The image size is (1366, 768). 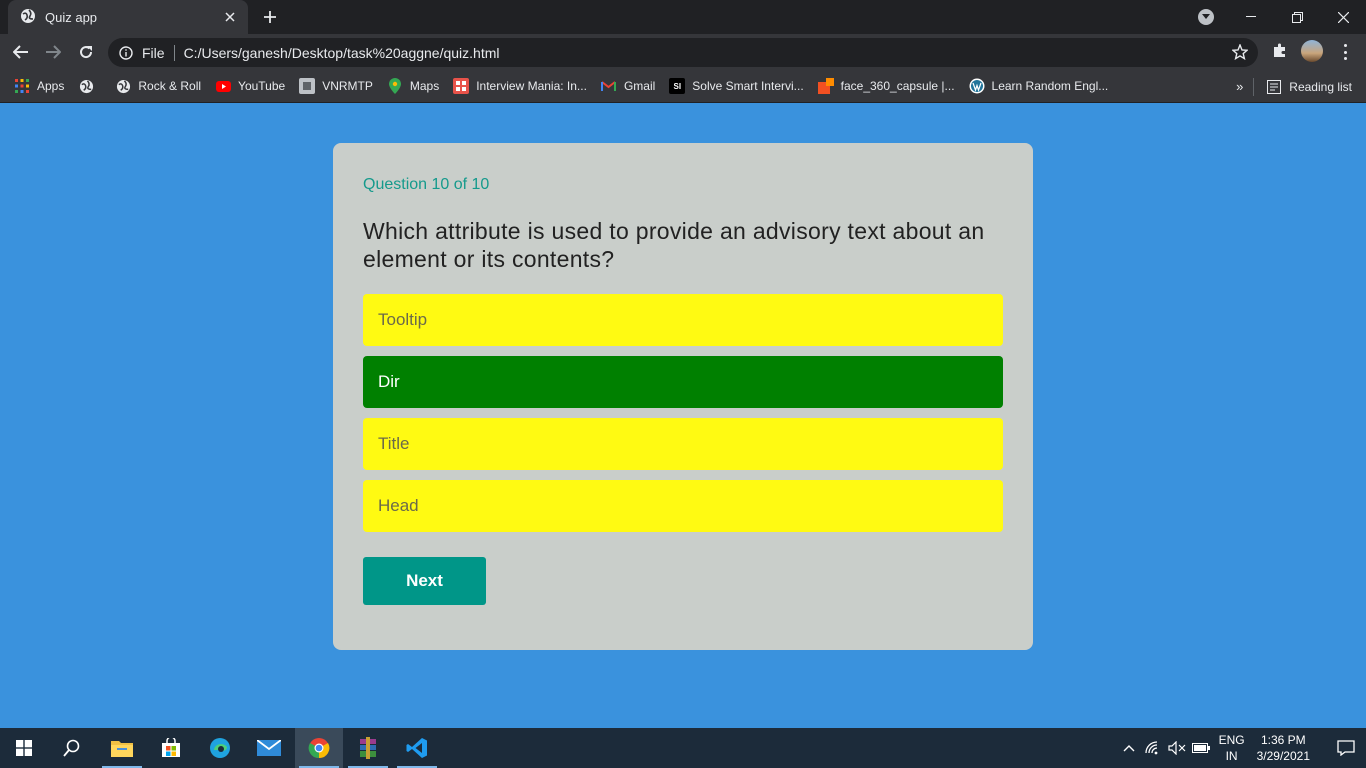 I want to click on bookmark-globe, so click(x=89, y=86).